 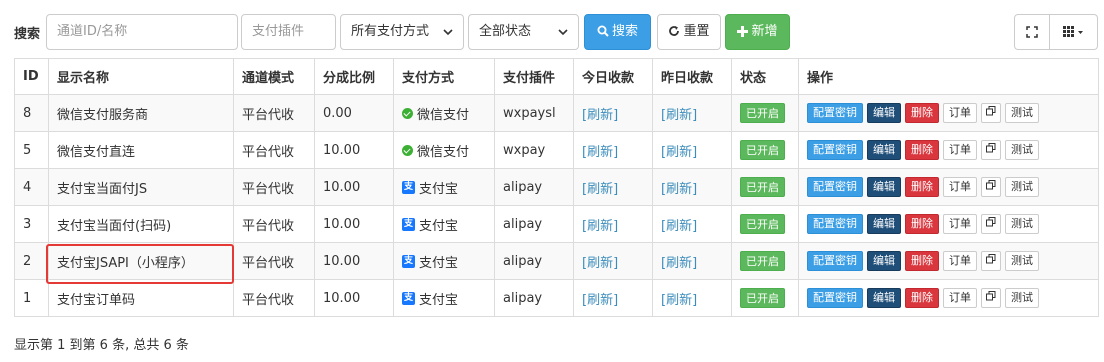 I want to click on search-button: 搜索, so click(x=617, y=32).